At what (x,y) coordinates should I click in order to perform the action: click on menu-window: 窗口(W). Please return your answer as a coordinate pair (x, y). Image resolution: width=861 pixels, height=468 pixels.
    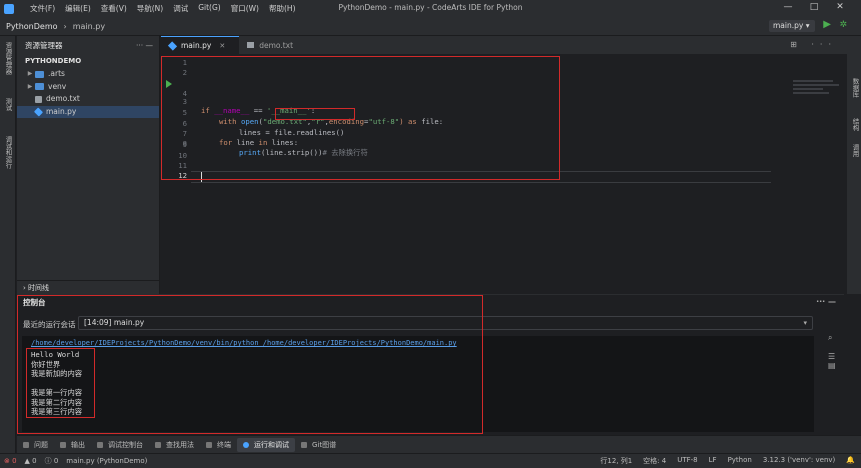
    Looking at the image, I should click on (245, 8).